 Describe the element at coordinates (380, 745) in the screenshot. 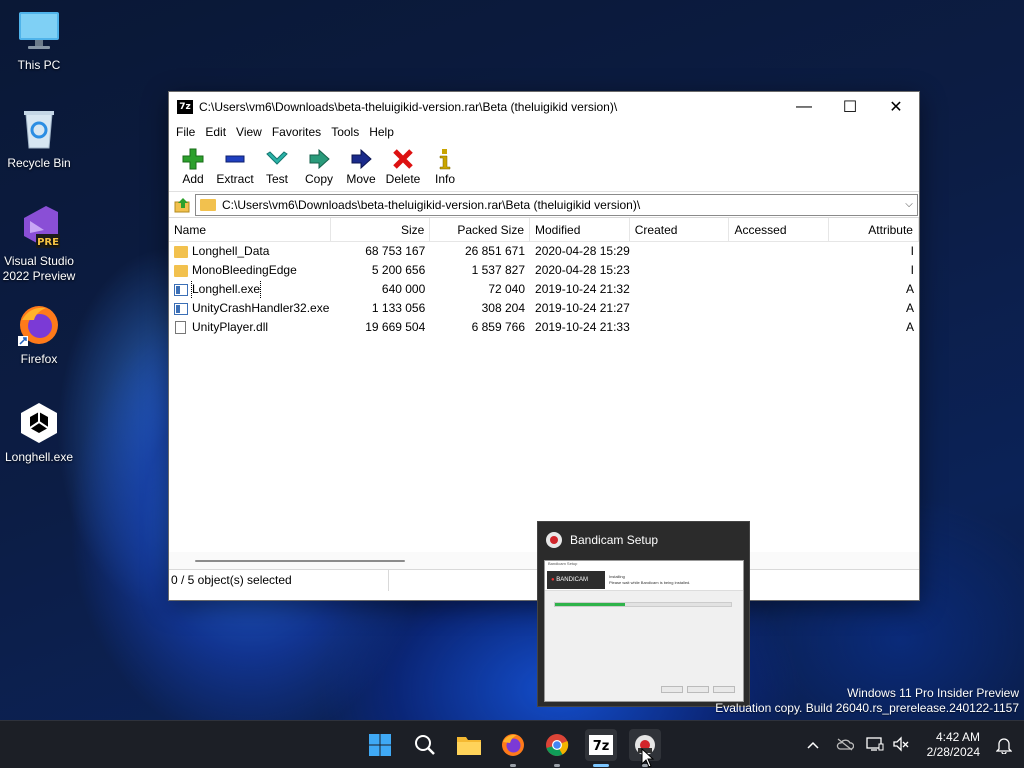

I see `start-button` at that location.